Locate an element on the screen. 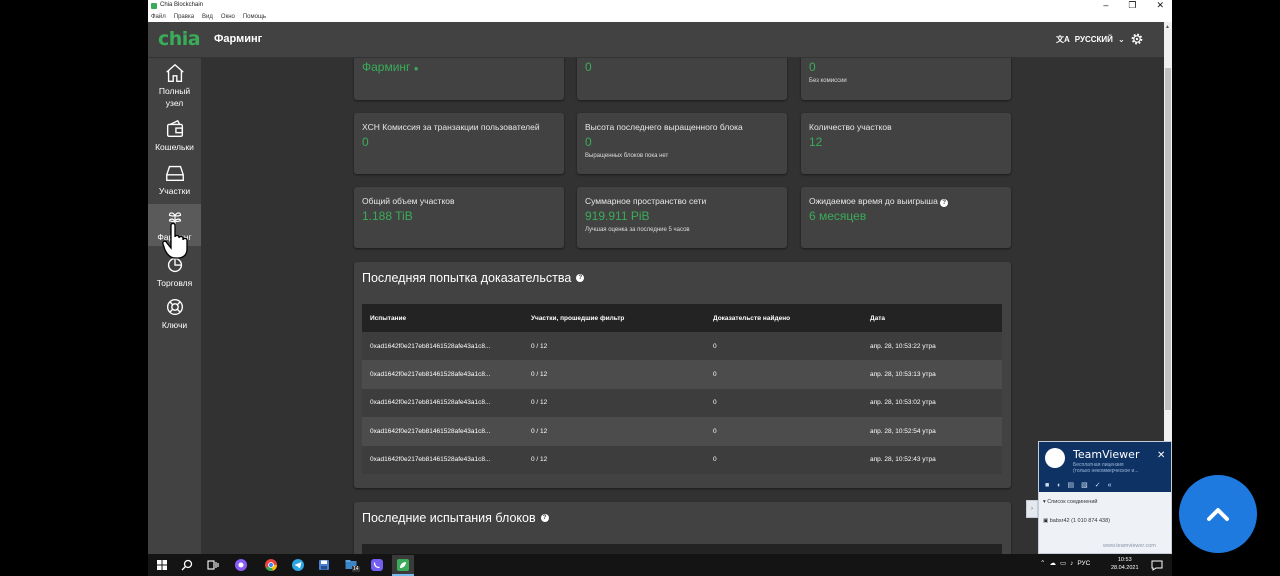 Image resolution: width=1280 pixels, height=576 pixels. collapse-icon: « is located at coordinates (1110, 485).